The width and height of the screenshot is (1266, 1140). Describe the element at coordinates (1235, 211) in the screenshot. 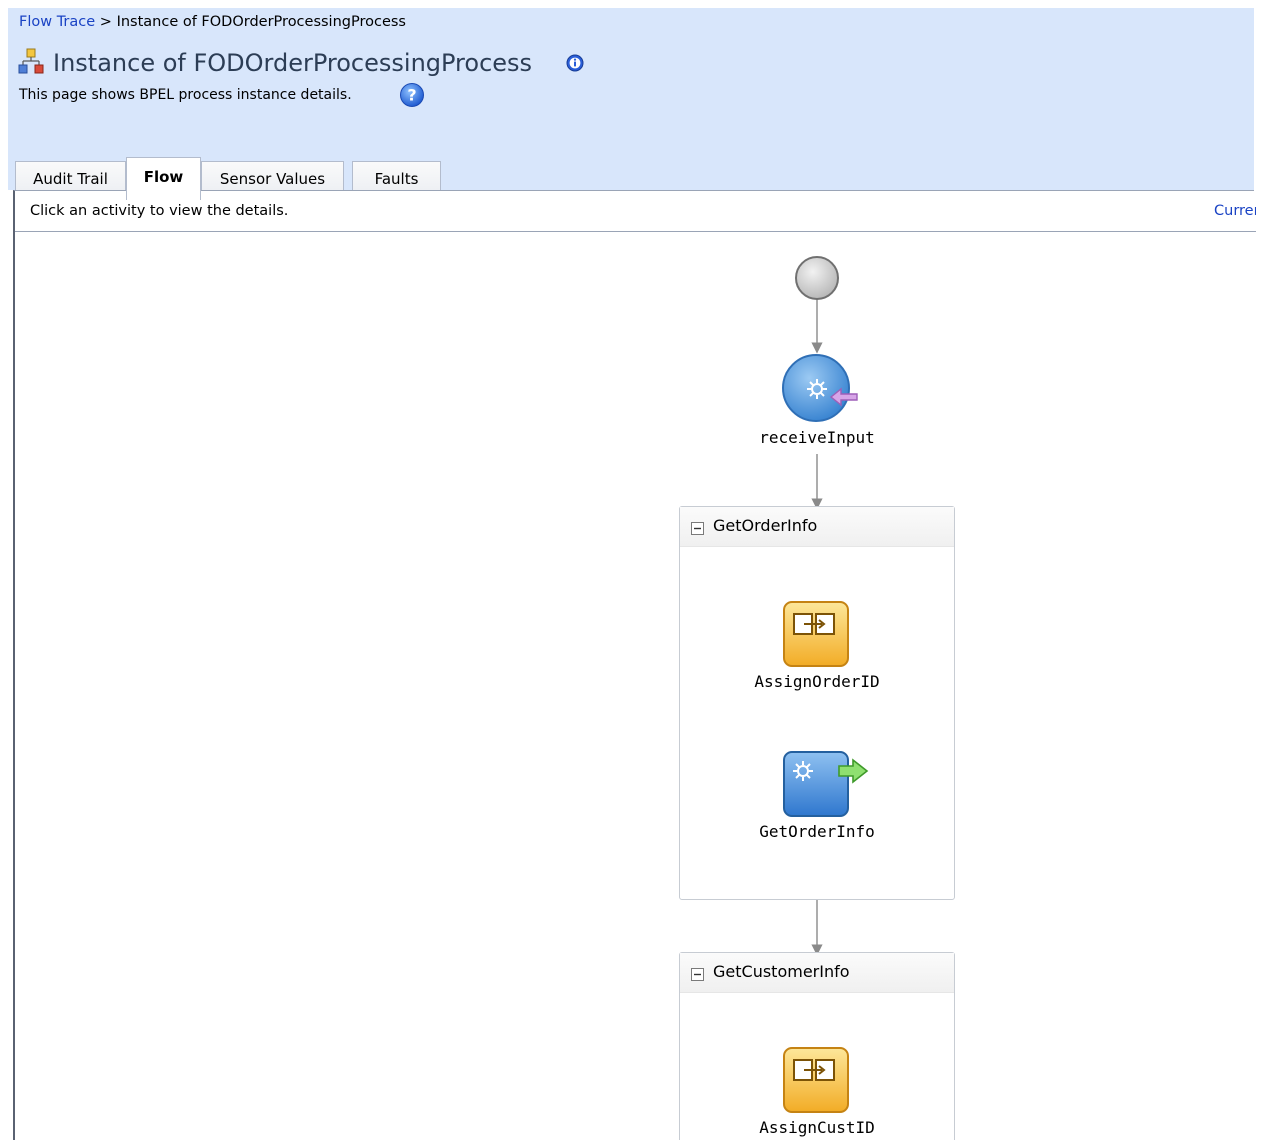

I see `current-link: Current` at that location.